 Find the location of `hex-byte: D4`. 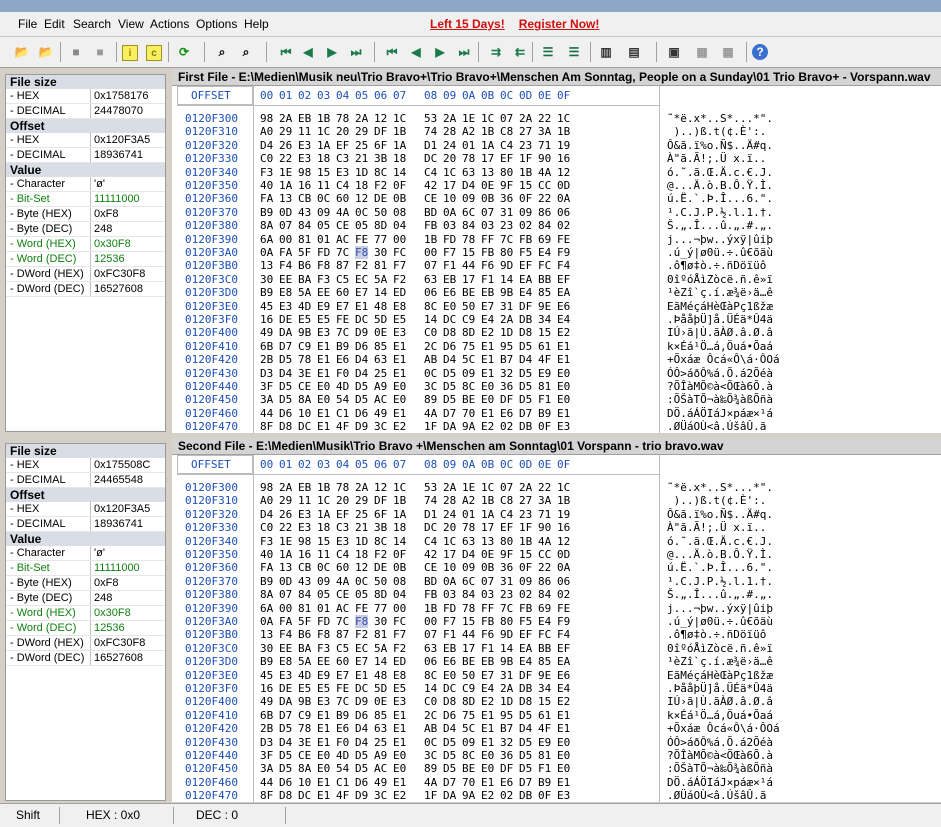

hex-byte: D4 is located at coordinates (285, 373).